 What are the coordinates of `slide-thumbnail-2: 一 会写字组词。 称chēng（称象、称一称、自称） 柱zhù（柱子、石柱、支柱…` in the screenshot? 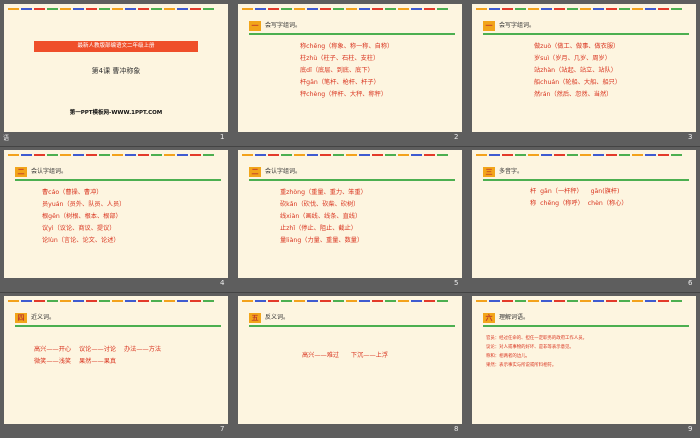 It's located at (350, 68).